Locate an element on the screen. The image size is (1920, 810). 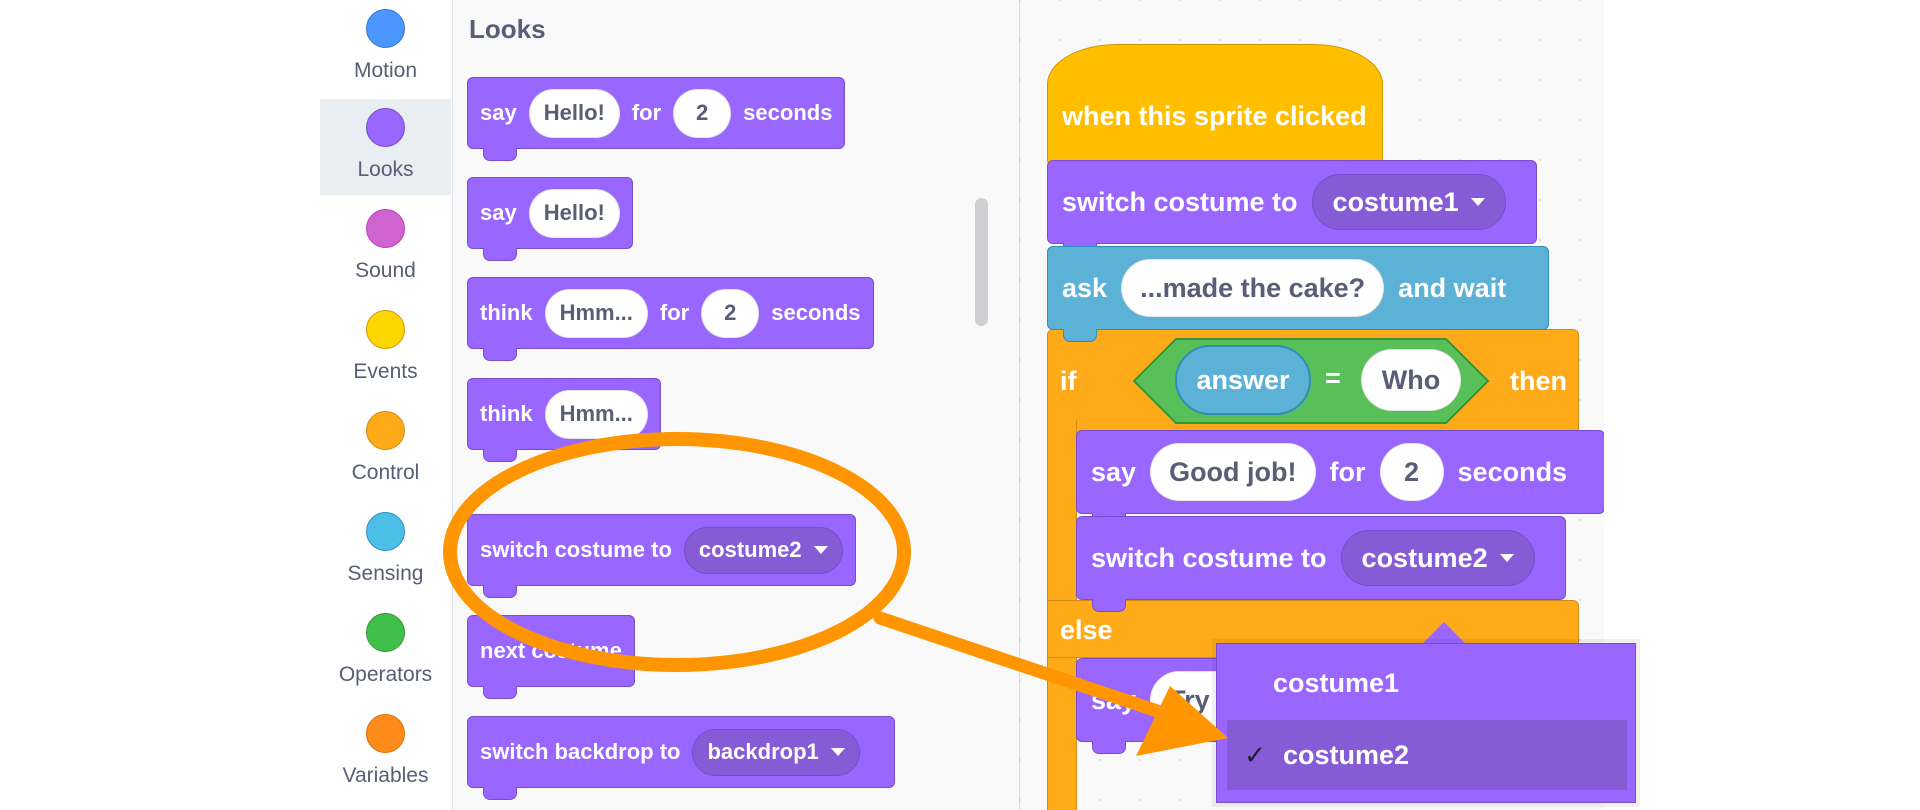
switch-costume-block: switch costume to costume1 is located at coordinates (1292, 208).